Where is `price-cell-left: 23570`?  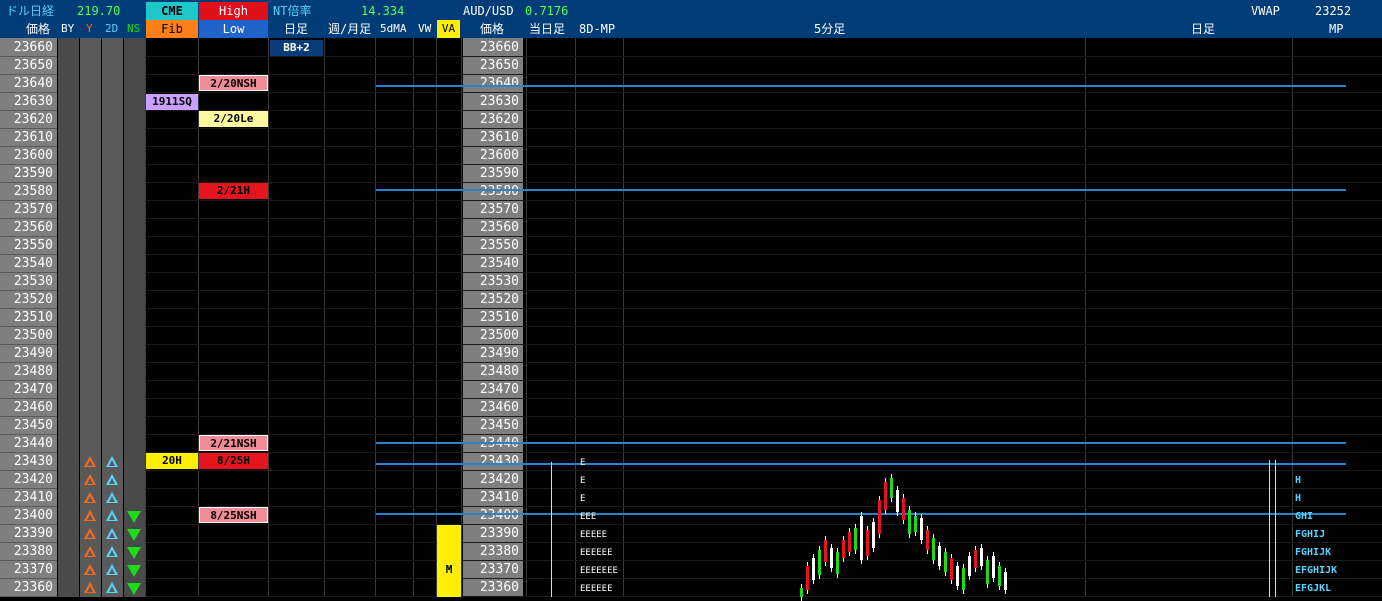
price-cell-left: 23570 is located at coordinates (28, 210).